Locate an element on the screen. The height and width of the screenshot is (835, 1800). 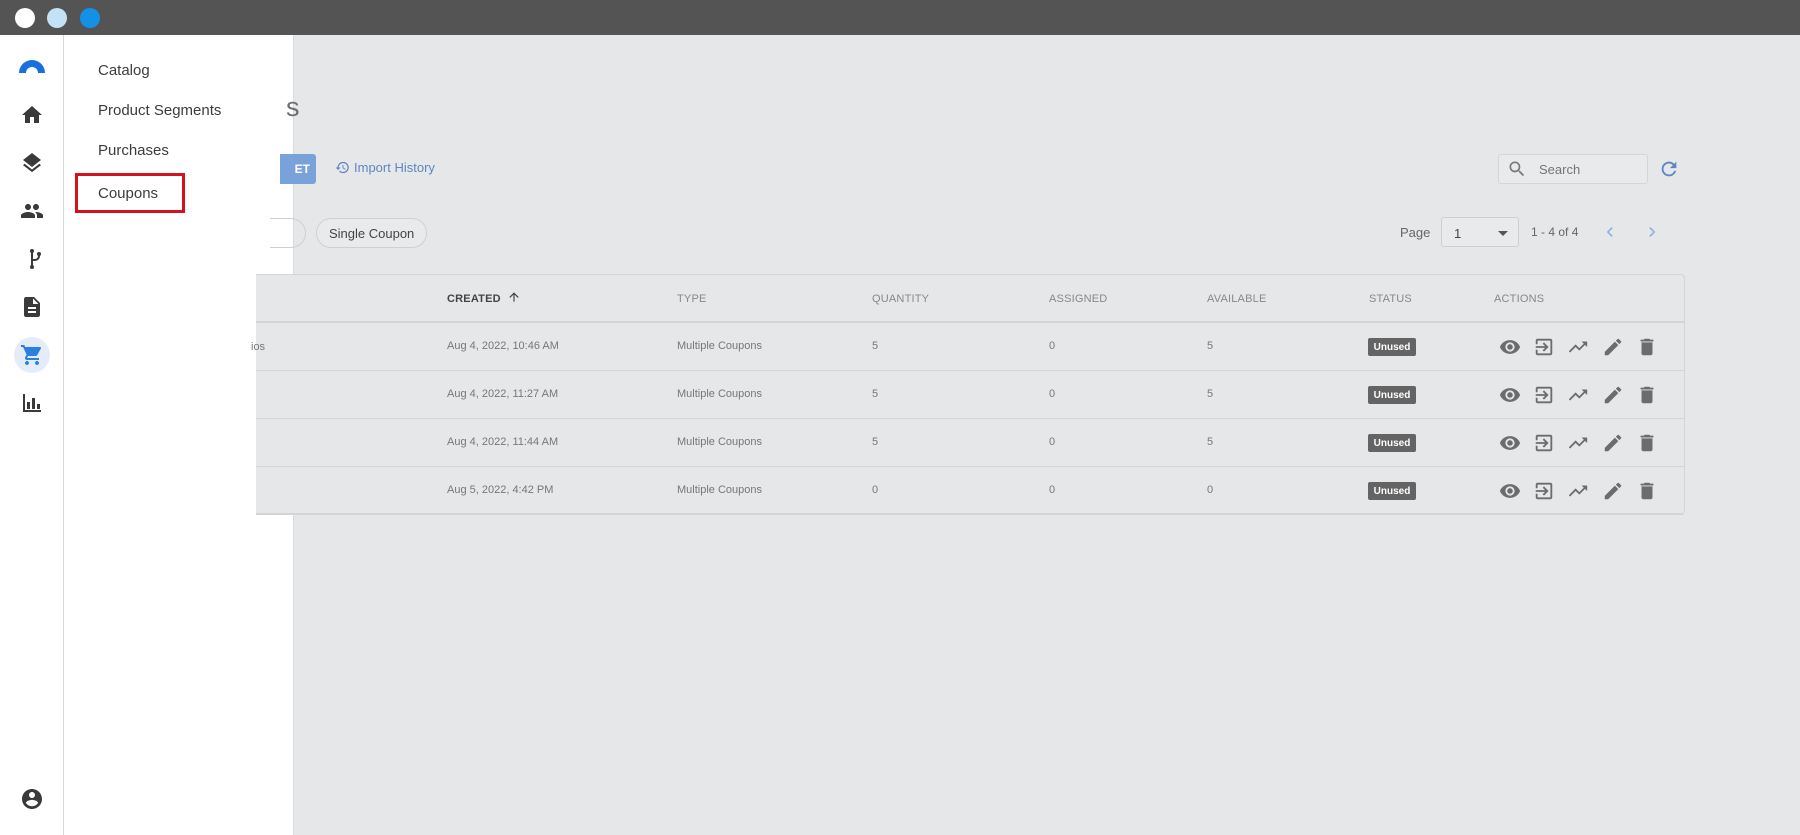
people-icon is located at coordinates (32, 211).